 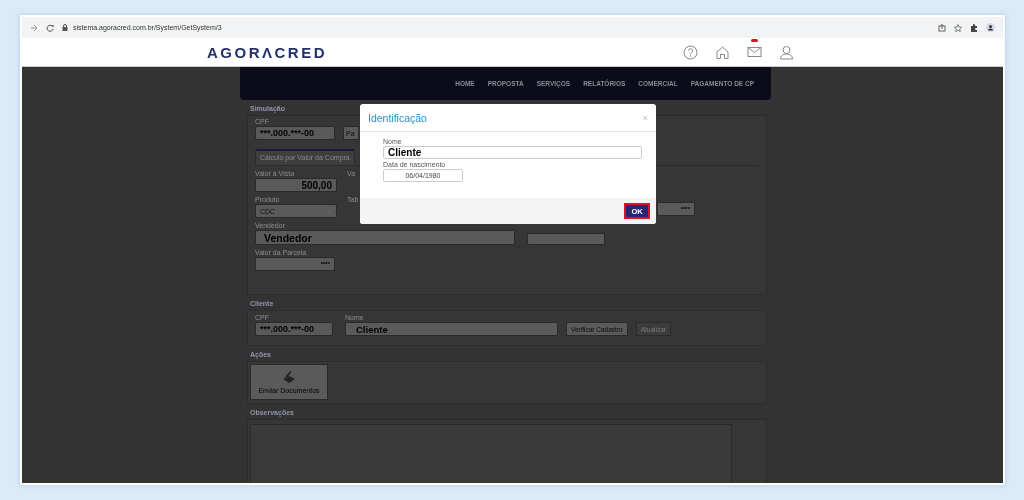 What do you see at coordinates (34, 27) in the screenshot?
I see `forward-icon` at bounding box center [34, 27].